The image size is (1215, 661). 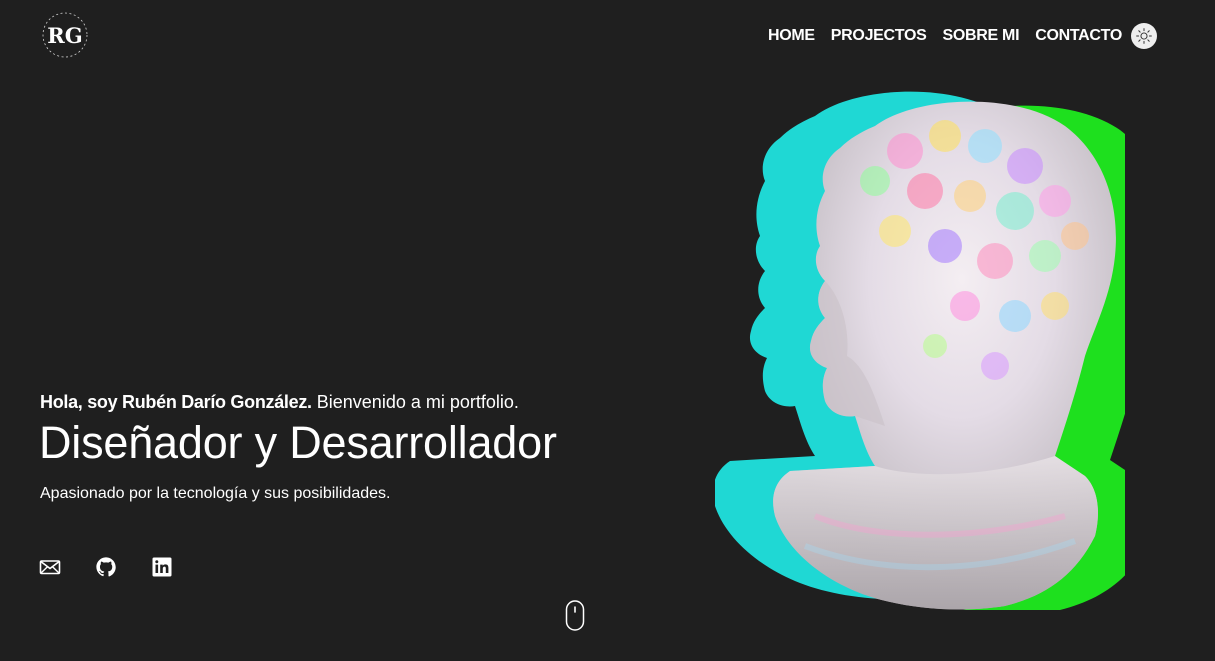 I want to click on mouse-scroll-icon, so click(x=575, y=615).